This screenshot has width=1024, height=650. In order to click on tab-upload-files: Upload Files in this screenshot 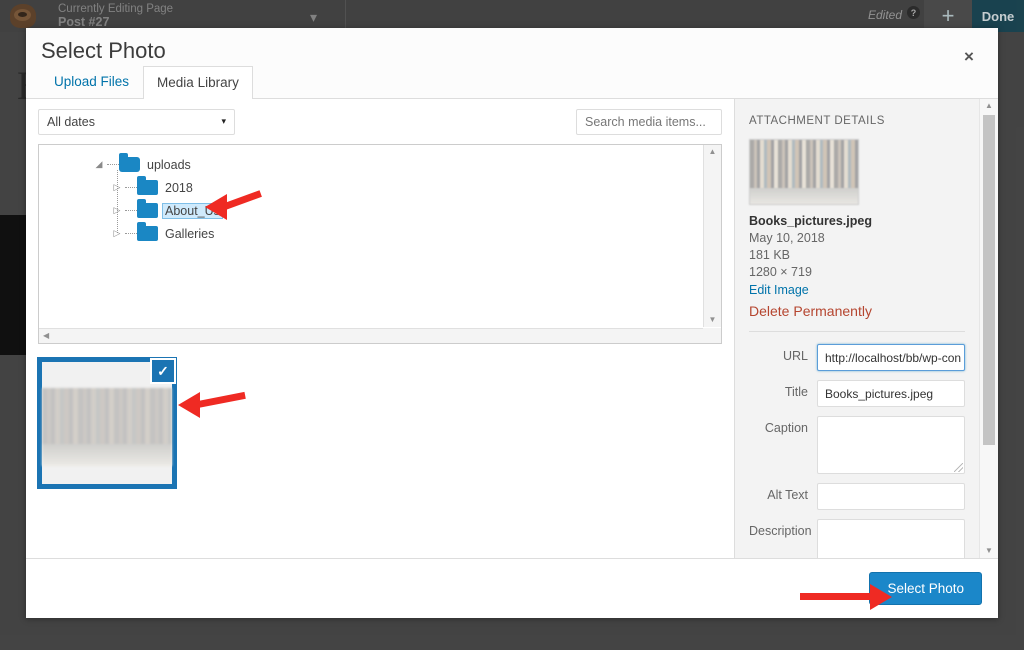, I will do `click(91, 81)`.